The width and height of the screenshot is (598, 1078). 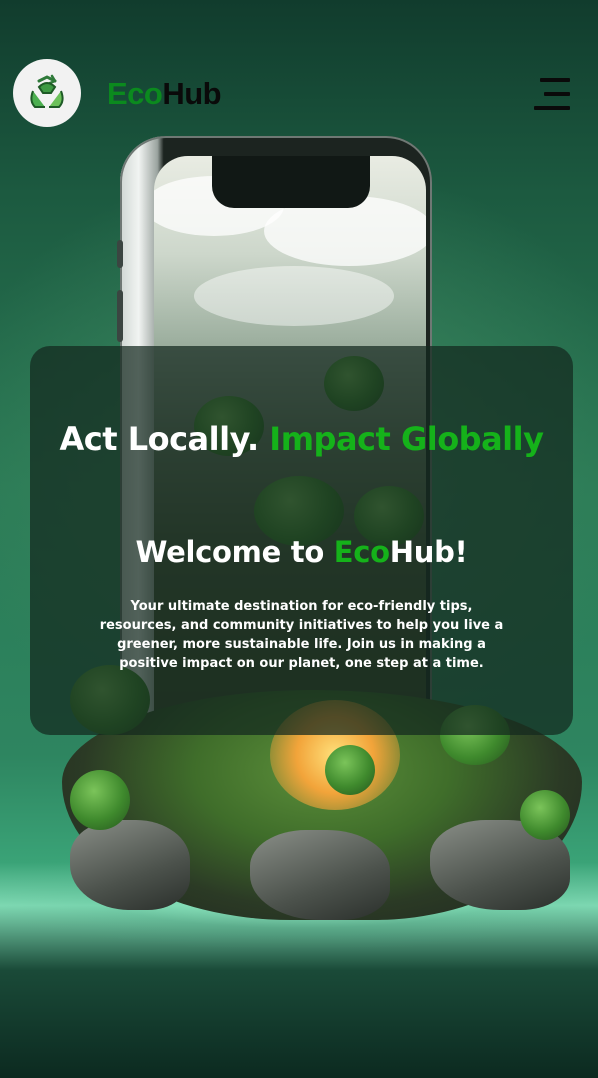 What do you see at coordinates (428, 552) in the screenshot?
I see `welcome-hub: Hub!` at bounding box center [428, 552].